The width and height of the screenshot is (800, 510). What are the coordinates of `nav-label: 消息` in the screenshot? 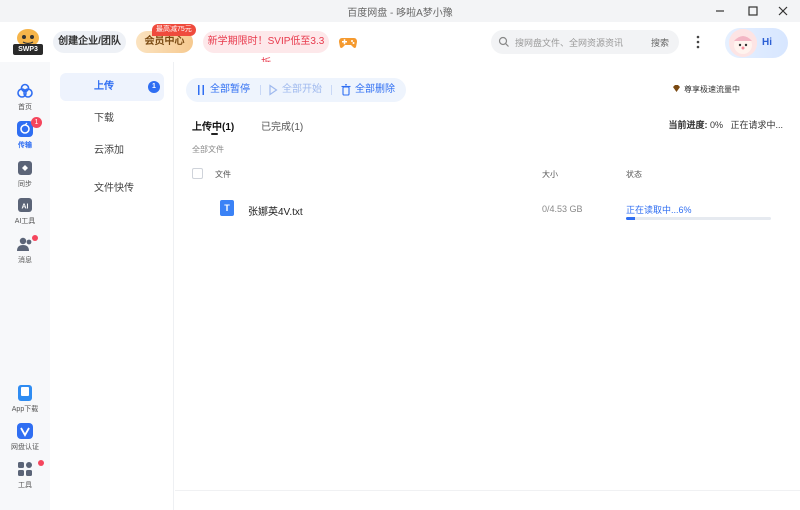 It's located at (25, 260).